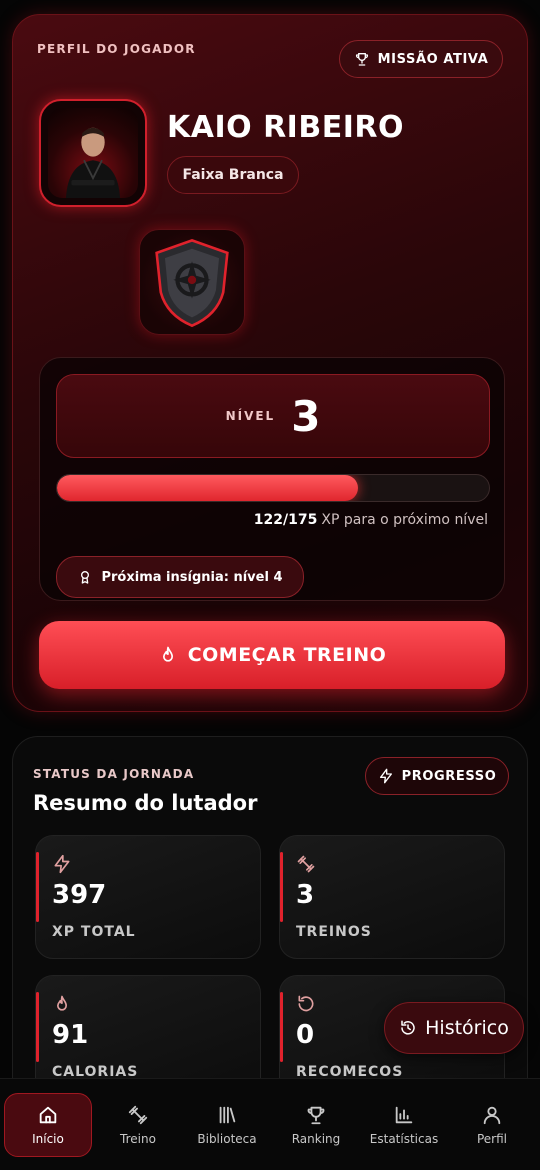 The image size is (540, 1170). What do you see at coordinates (285, 127) in the screenshot?
I see `player-name: KAIO RIBEIRO` at bounding box center [285, 127].